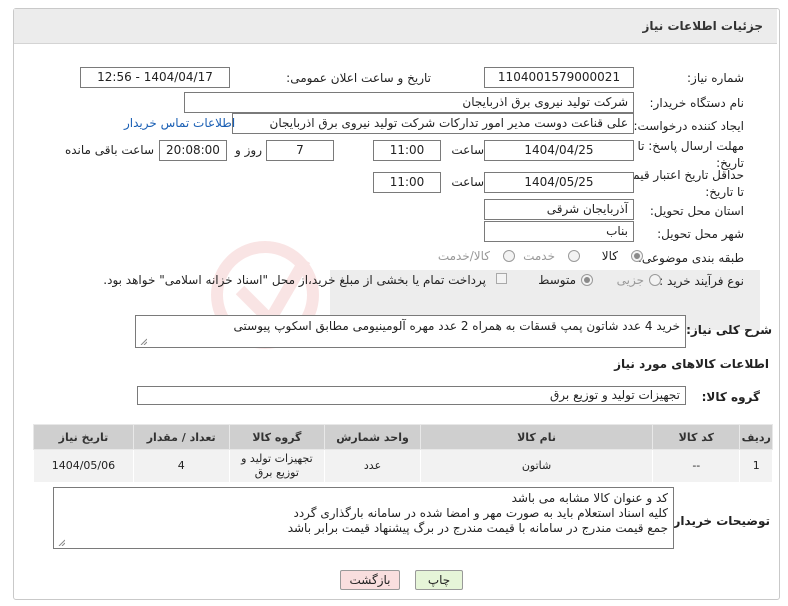 The height and width of the screenshot is (606, 788). I want to click on reply-date-field: 1404/04/25, so click(559, 150).